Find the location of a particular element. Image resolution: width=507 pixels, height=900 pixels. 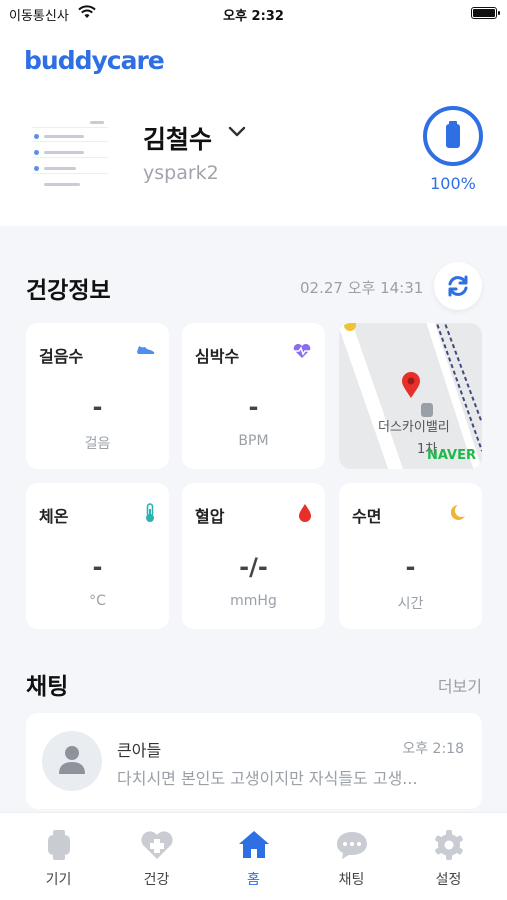

health-updated-time: 02.27 오후 14:31 is located at coordinates (362, 288).